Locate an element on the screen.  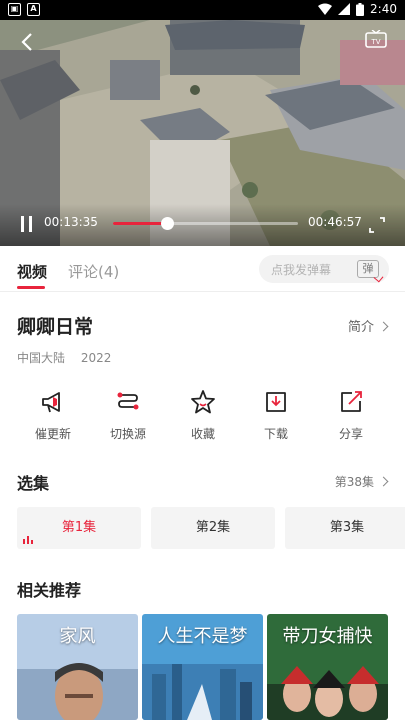
intro-link: 简介 is located at coordinates (367, 325).